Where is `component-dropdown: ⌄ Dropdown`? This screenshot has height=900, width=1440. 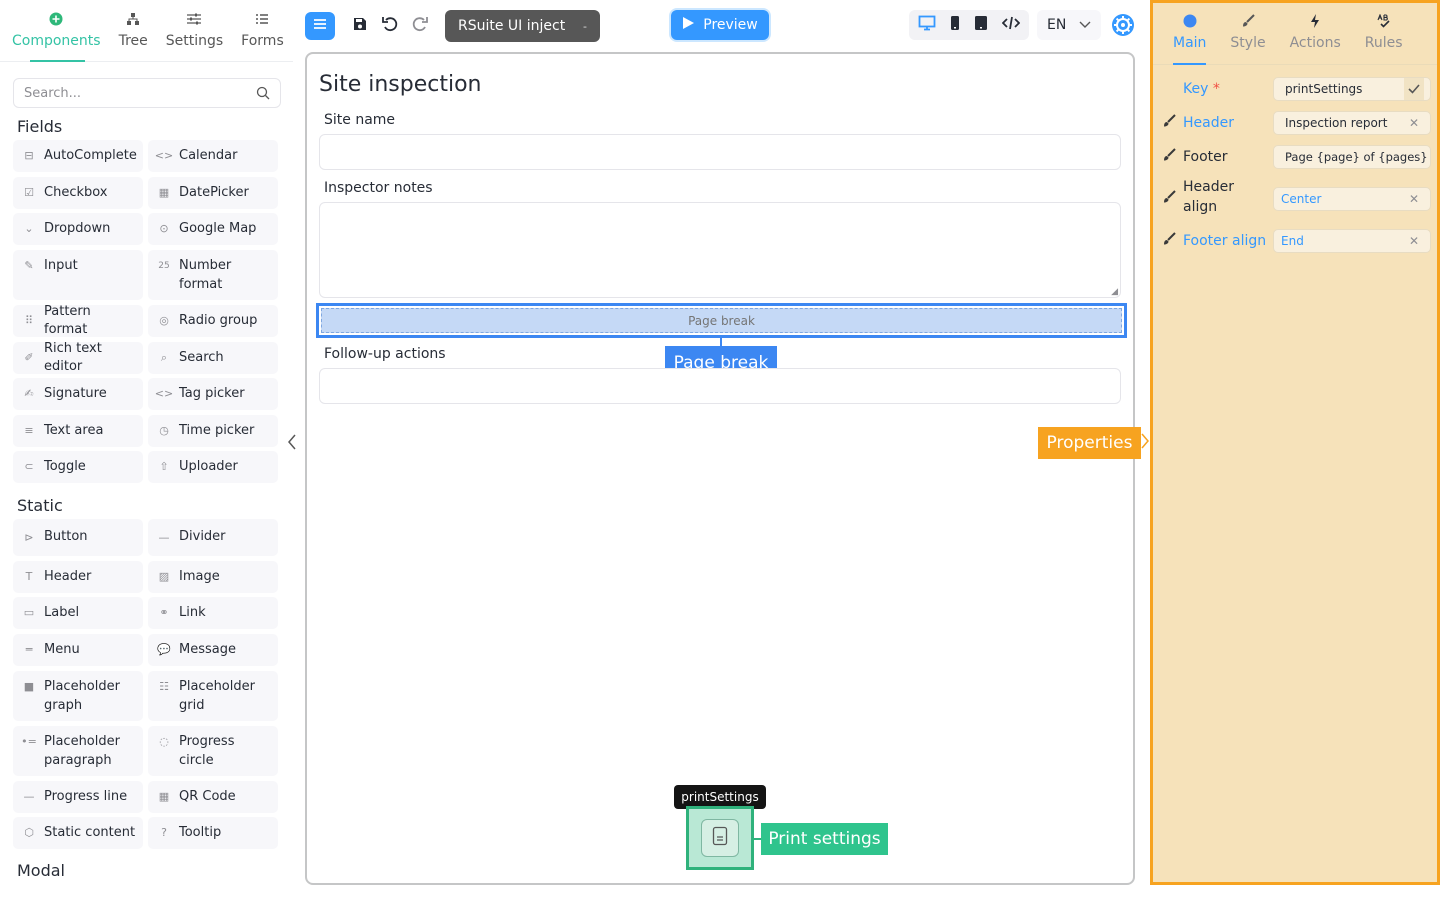
component-dropdown: ⌄ Dropdown is located at coordinates (78, 229).